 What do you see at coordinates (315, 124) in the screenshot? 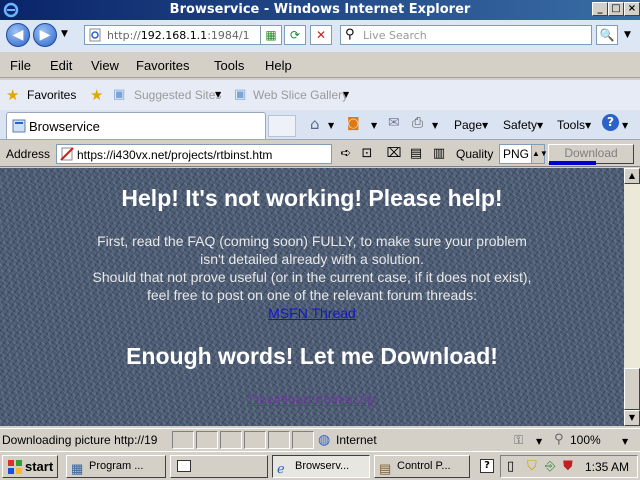
I see `home-icon: ⌂` at bounding box center [315, 124].